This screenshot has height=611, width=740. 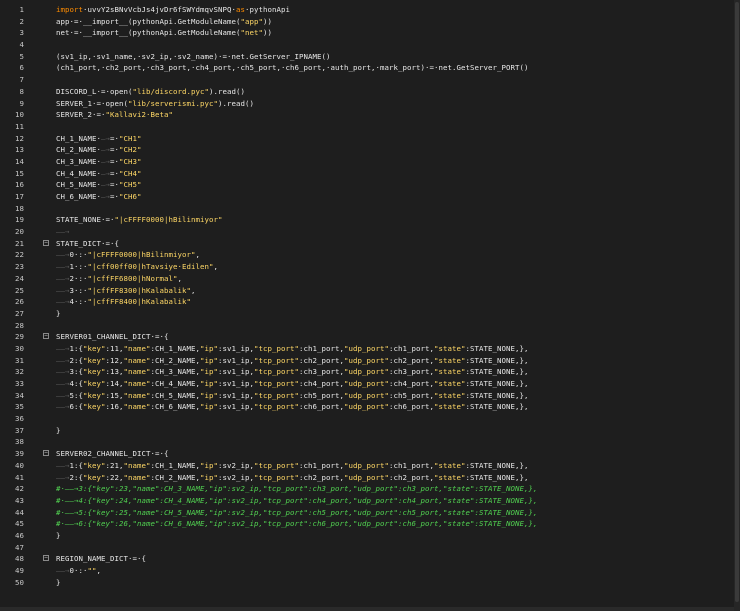 What do you see at coordinates (240, 9) in the screenshot?
I see `keyword: as` at bounding box center [240, 9].